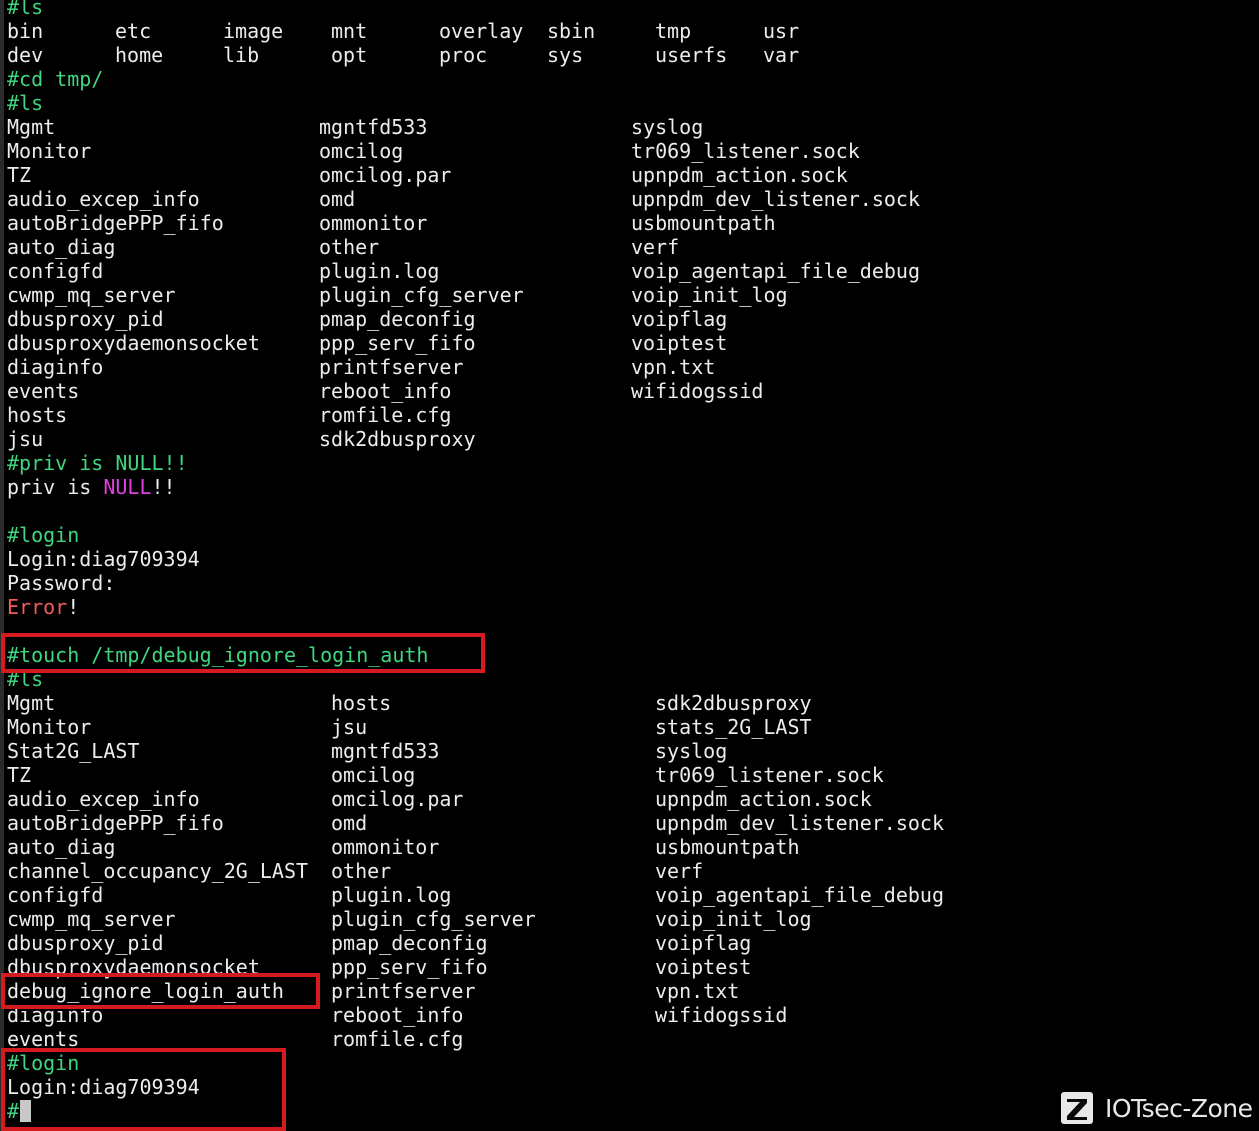 Image resolution: width=1259 pixels, height=1131 pixels. Describe the element at coordinates (160, 991) in the screenshot. I see `highlight-box-debug-file` at that location.